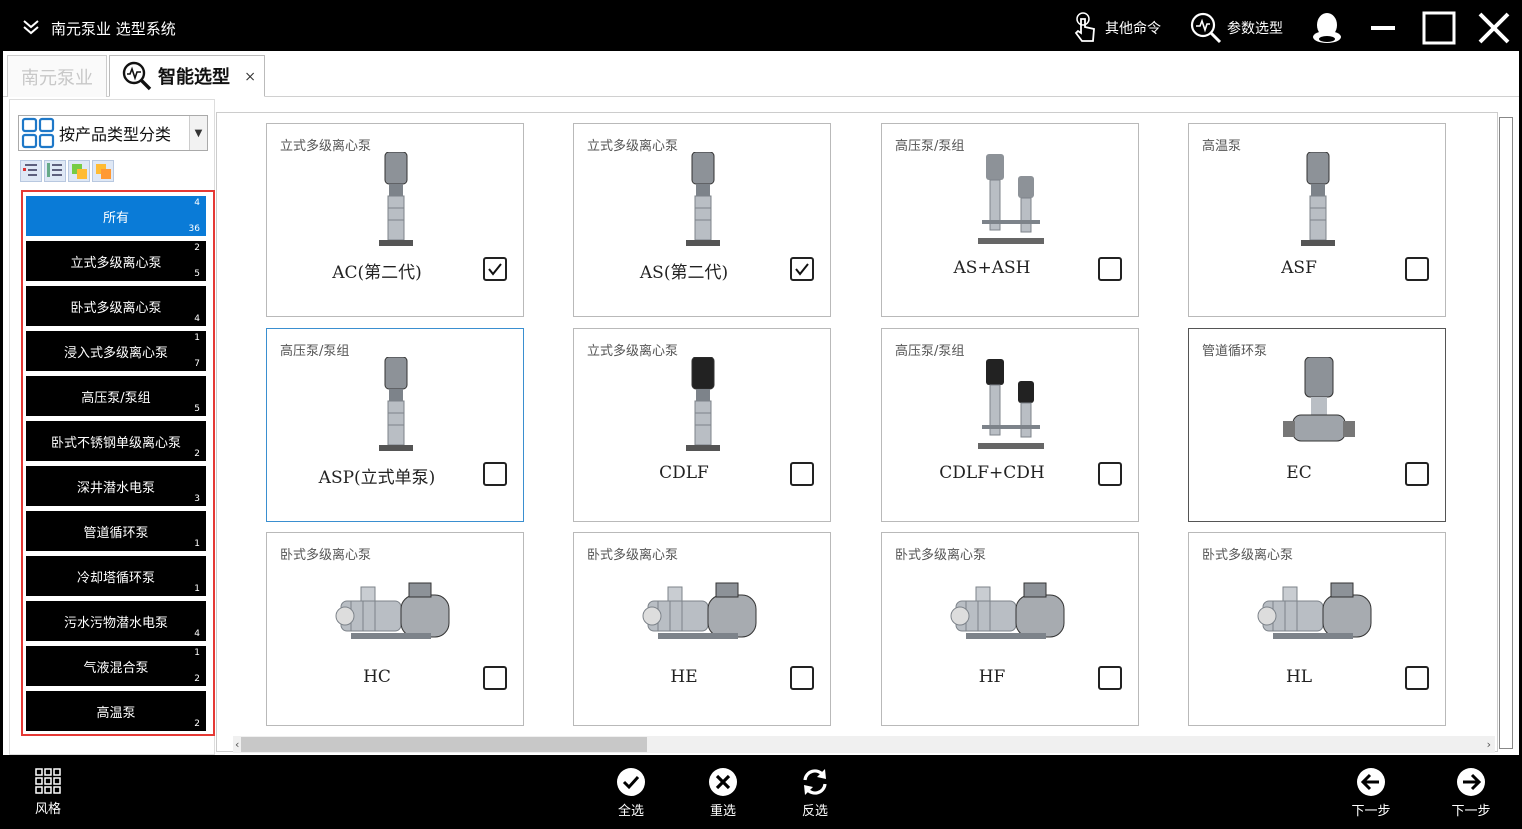 The width and height of the screenshot is (1522, 829). Describe the element at coordinates (1299, 268) in the screenshot. I see `product-name: ASF` at that location.